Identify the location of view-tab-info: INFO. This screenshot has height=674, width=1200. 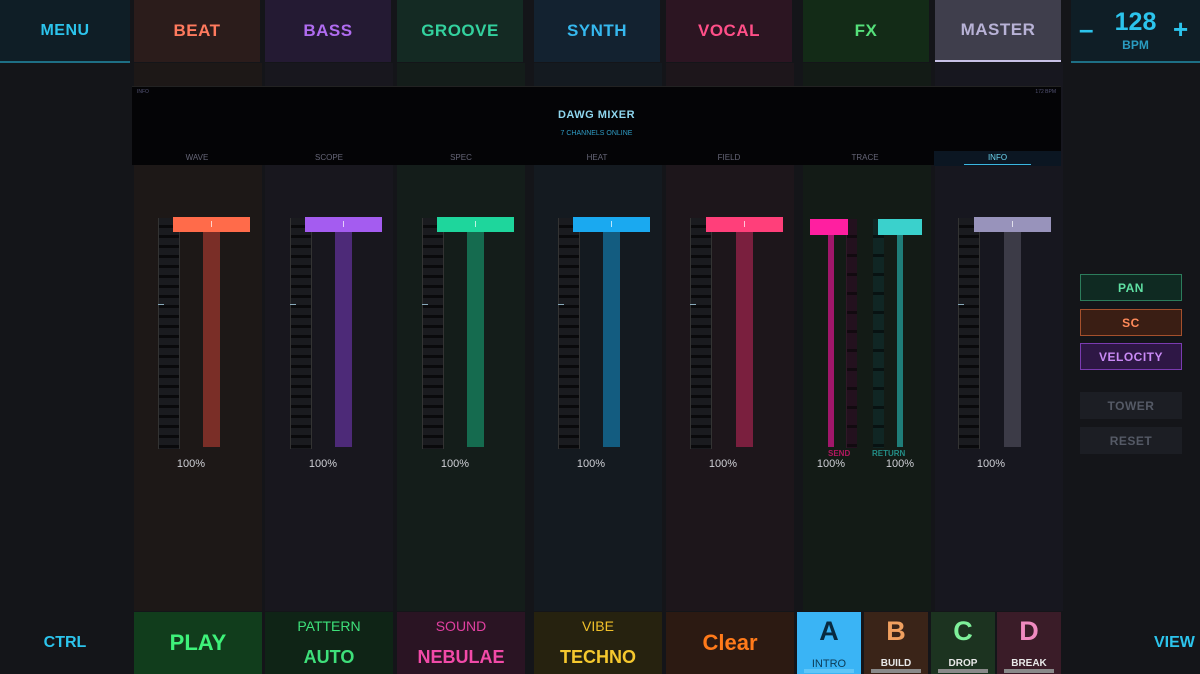
(997, 158).